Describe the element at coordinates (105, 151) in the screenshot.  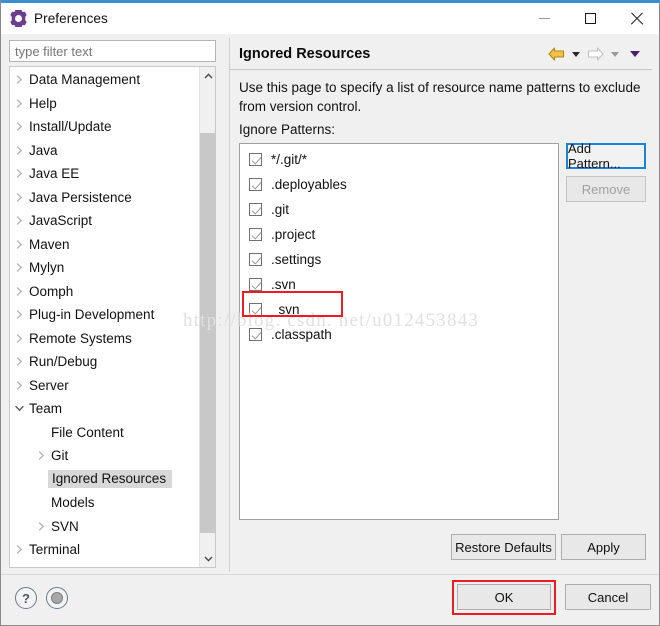
I see `sidebar-item-java: Java` at that location.